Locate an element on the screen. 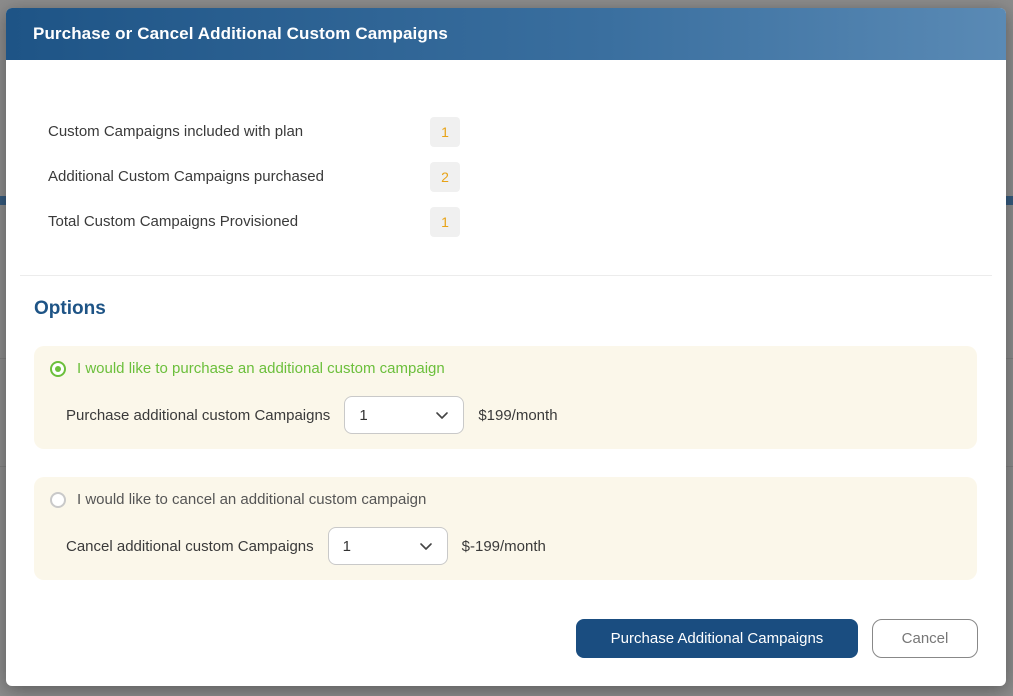 The width and height of the screenshot is (1013, 696). cancel-button: Cancel is located at coordinates (925, 638).